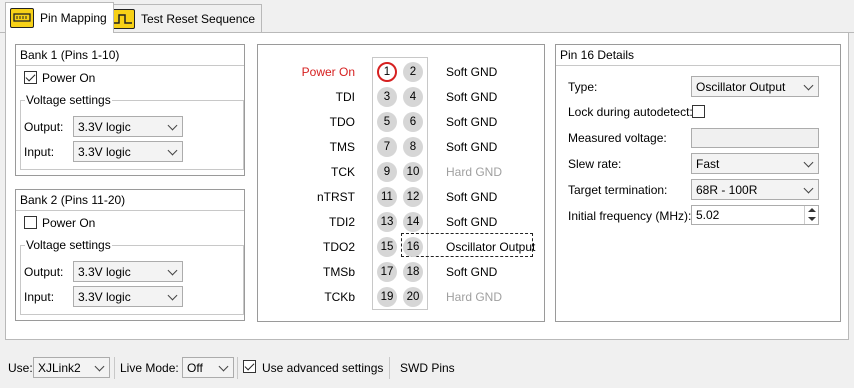  Describe the element at coordinates (755, 189) in the screenshot. I see `target-termination-select: 68R - 100R` at that location.